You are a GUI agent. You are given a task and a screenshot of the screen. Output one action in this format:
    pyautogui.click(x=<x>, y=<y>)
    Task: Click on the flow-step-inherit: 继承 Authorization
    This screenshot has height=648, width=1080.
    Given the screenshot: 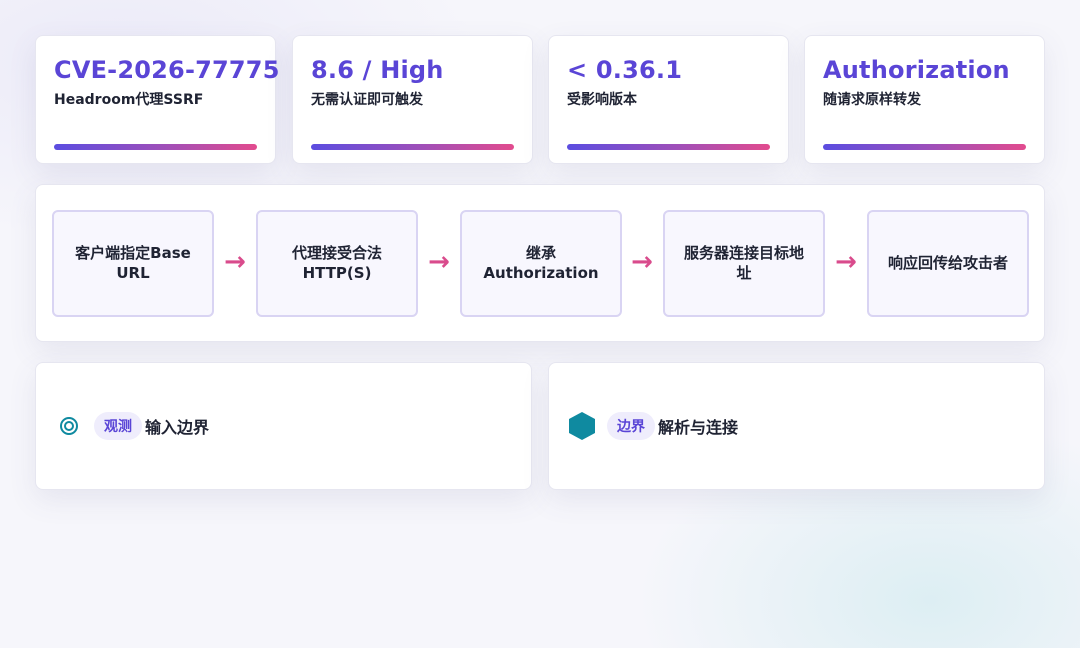 What is the action you would take?
    pyautogui.click(x=541, y=263)
    